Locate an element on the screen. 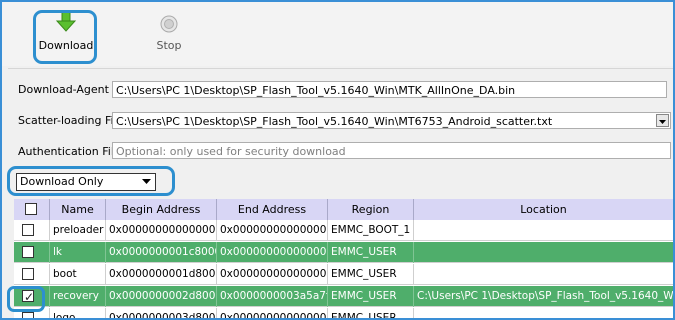 This screenshot has width=675, height=320. region-cell: EMMC_BOOT_1 is located at coordinates (371, 230).